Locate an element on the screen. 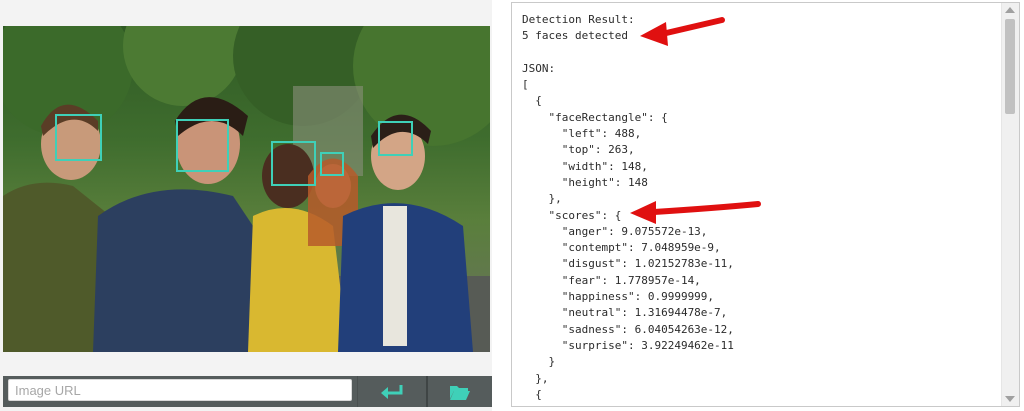  faces-detected-summary: 5 faces detected is located at coordinates (575, 36).